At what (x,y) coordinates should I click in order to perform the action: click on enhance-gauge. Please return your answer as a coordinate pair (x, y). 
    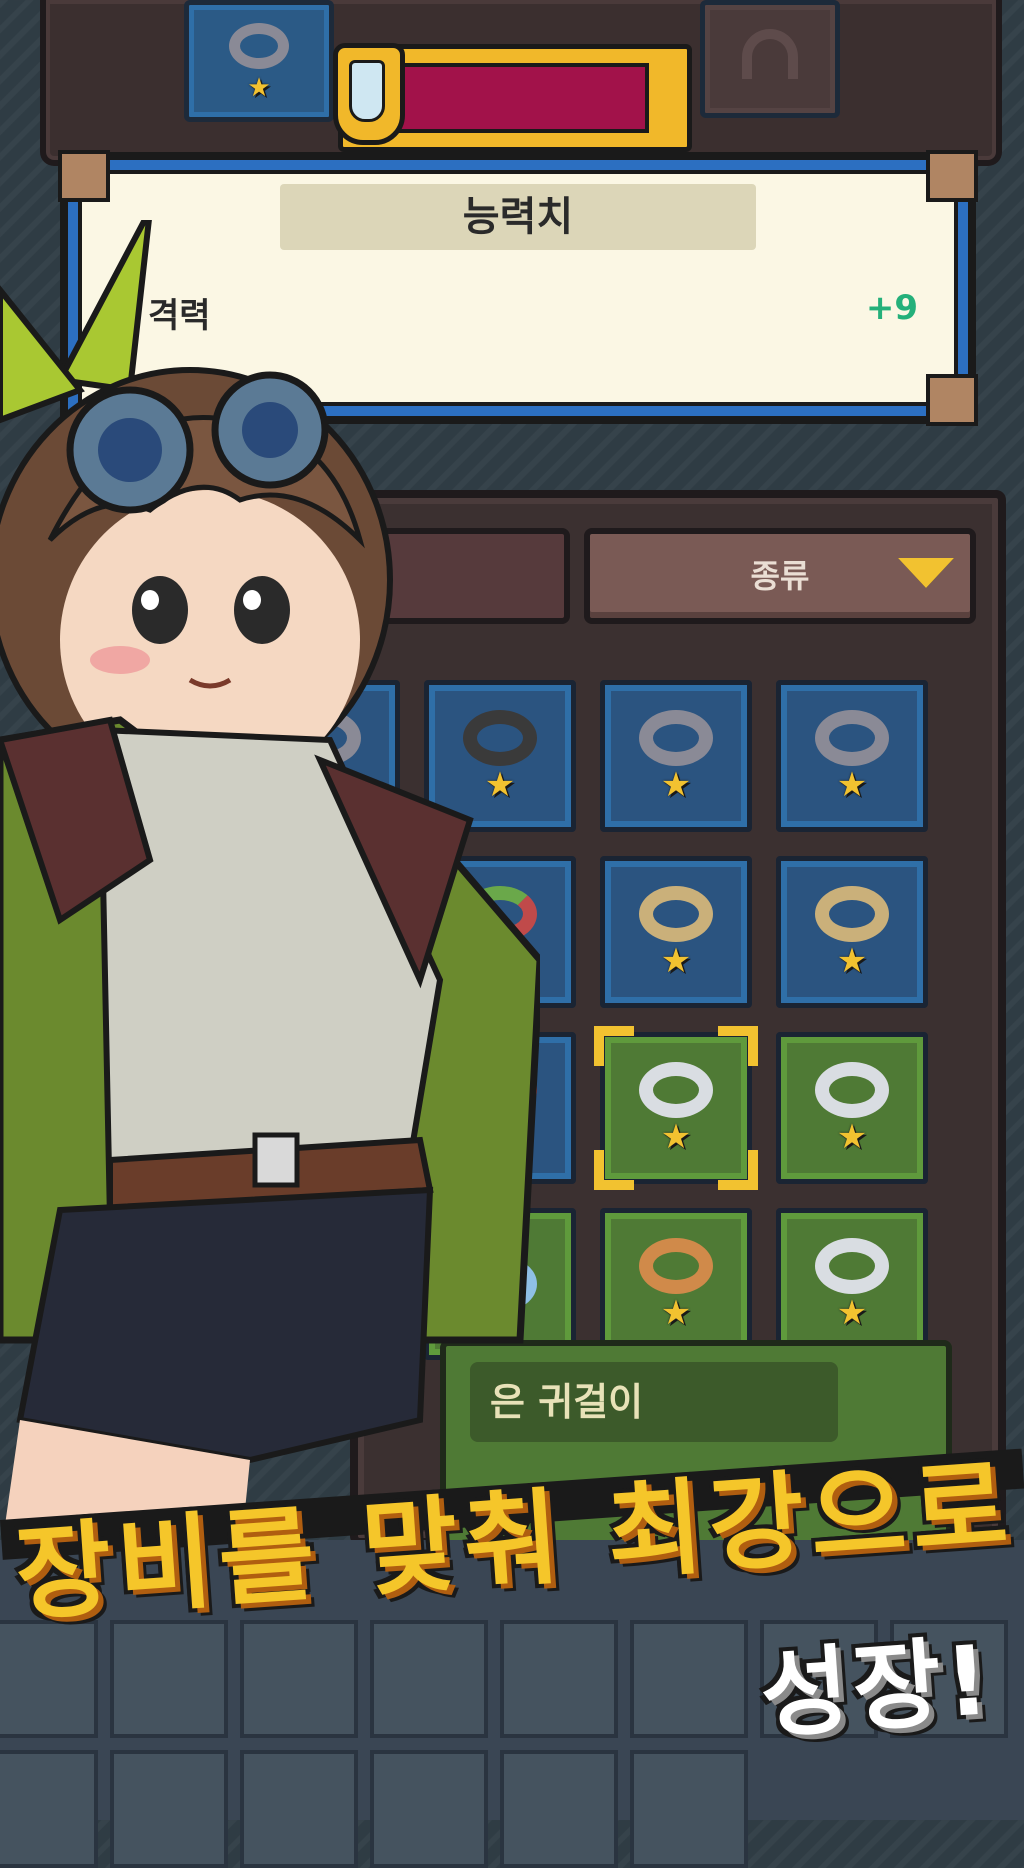
    Looking at the image, I should click on (512, 97).